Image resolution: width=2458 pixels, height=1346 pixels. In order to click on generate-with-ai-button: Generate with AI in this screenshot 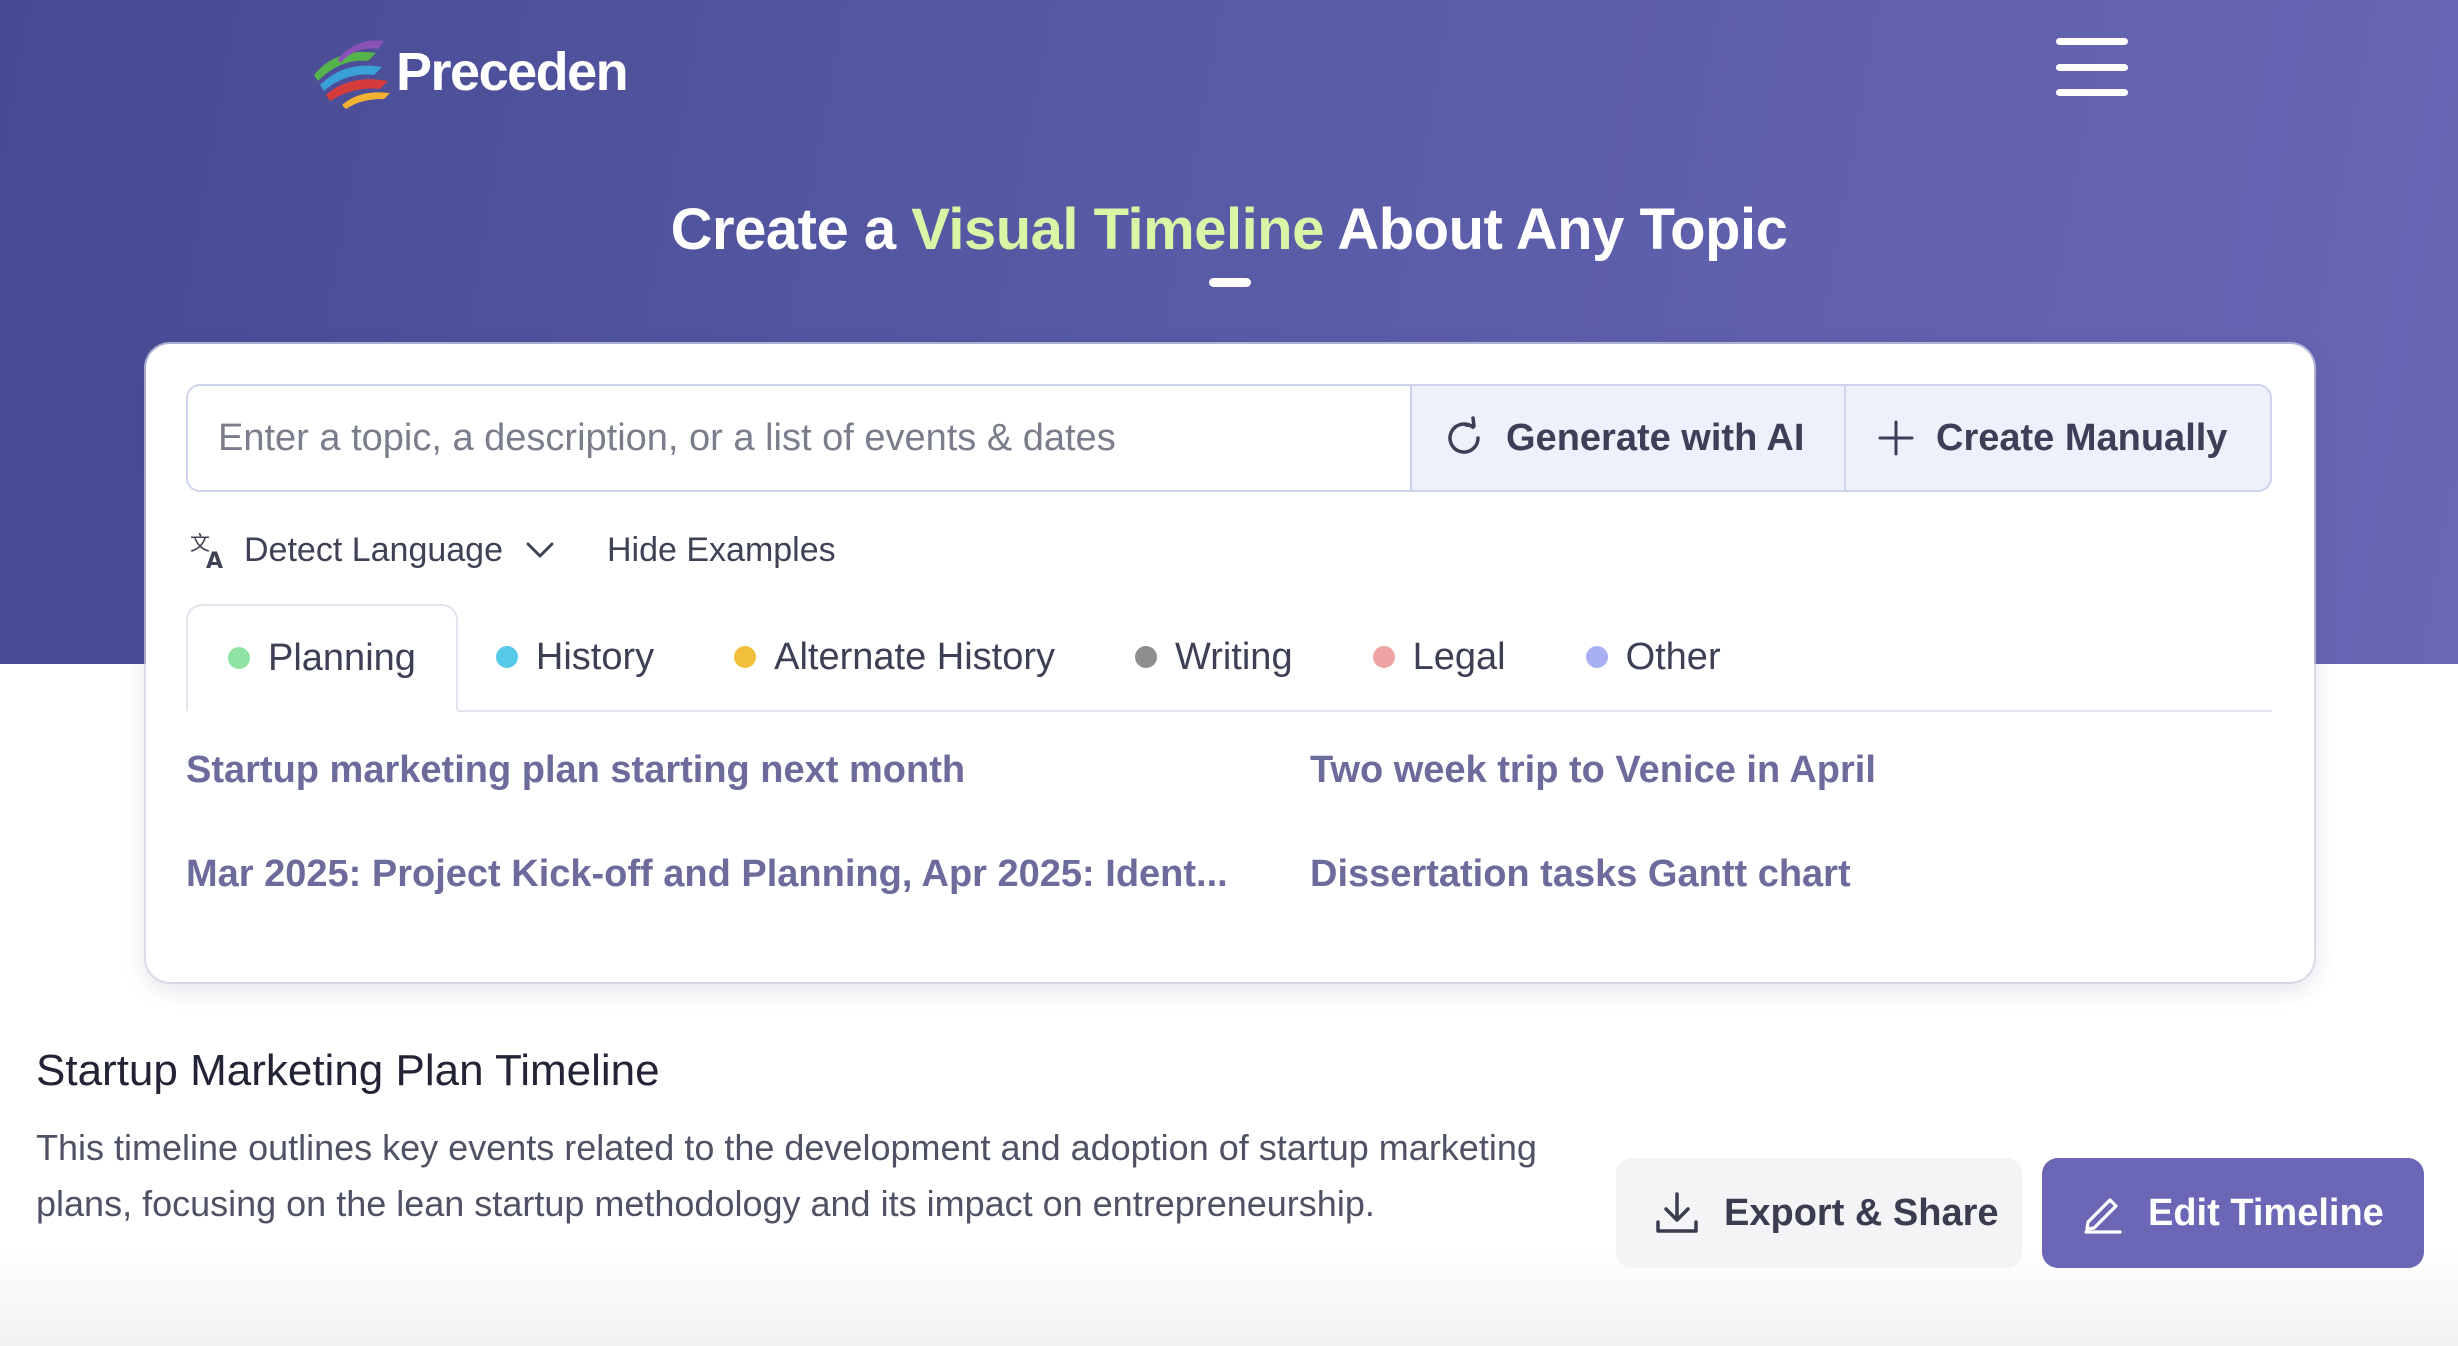, I will do `click(1627, 438)`.